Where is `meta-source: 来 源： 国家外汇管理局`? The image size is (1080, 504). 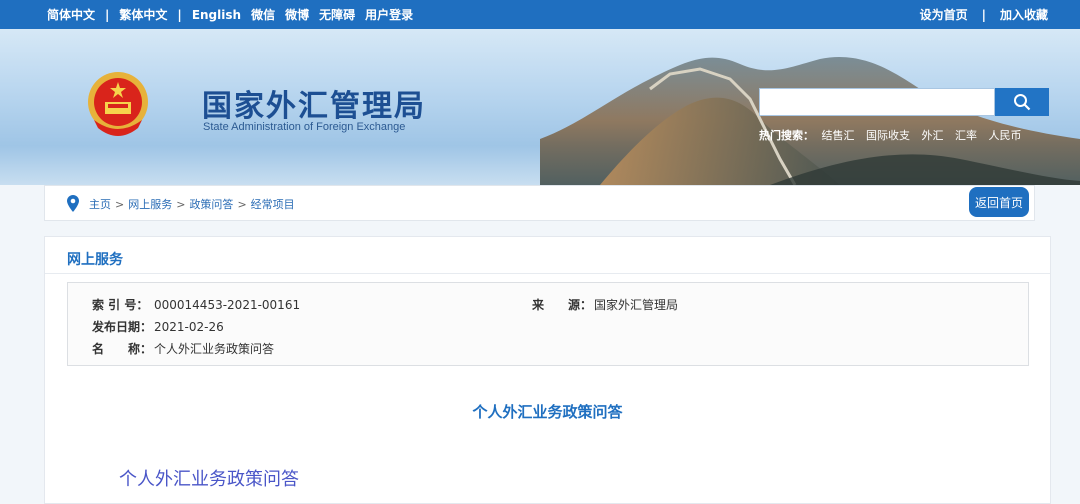
meta-source: 来 源： 国家外汇管理局 is located at coordinates (605, 304).